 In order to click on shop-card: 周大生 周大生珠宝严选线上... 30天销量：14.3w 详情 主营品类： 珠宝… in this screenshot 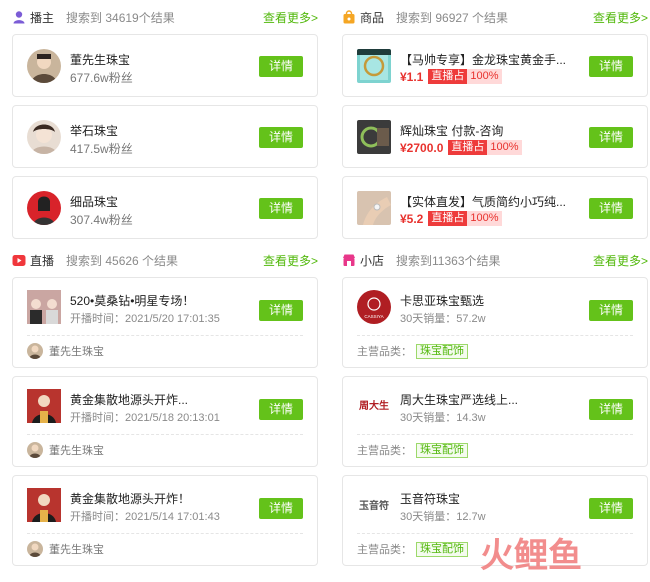, I will do `click(495, 421)`.